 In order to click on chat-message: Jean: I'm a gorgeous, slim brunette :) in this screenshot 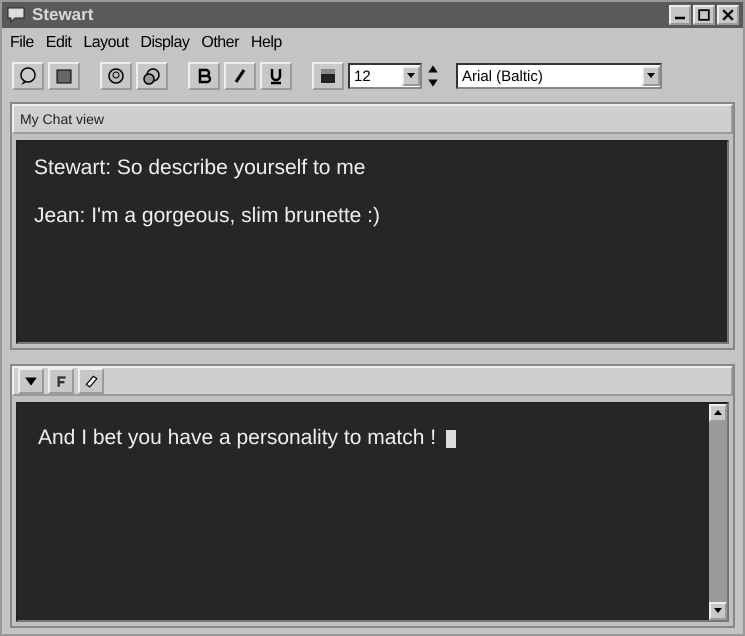, I will do `click(208, 216)`.